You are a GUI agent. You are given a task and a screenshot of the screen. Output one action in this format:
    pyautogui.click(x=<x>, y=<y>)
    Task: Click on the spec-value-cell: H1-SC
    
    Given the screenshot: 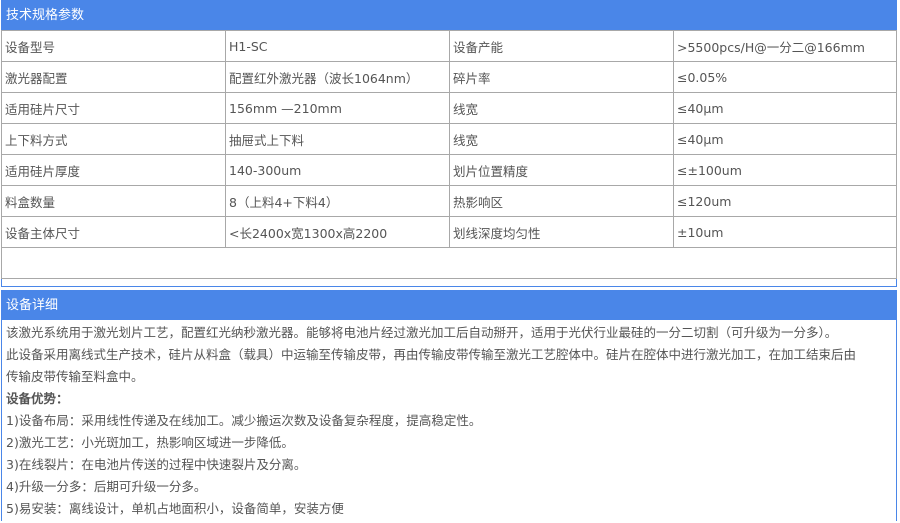 What is the action you would take?
    pyautogui.click(x=337, y=46)
    